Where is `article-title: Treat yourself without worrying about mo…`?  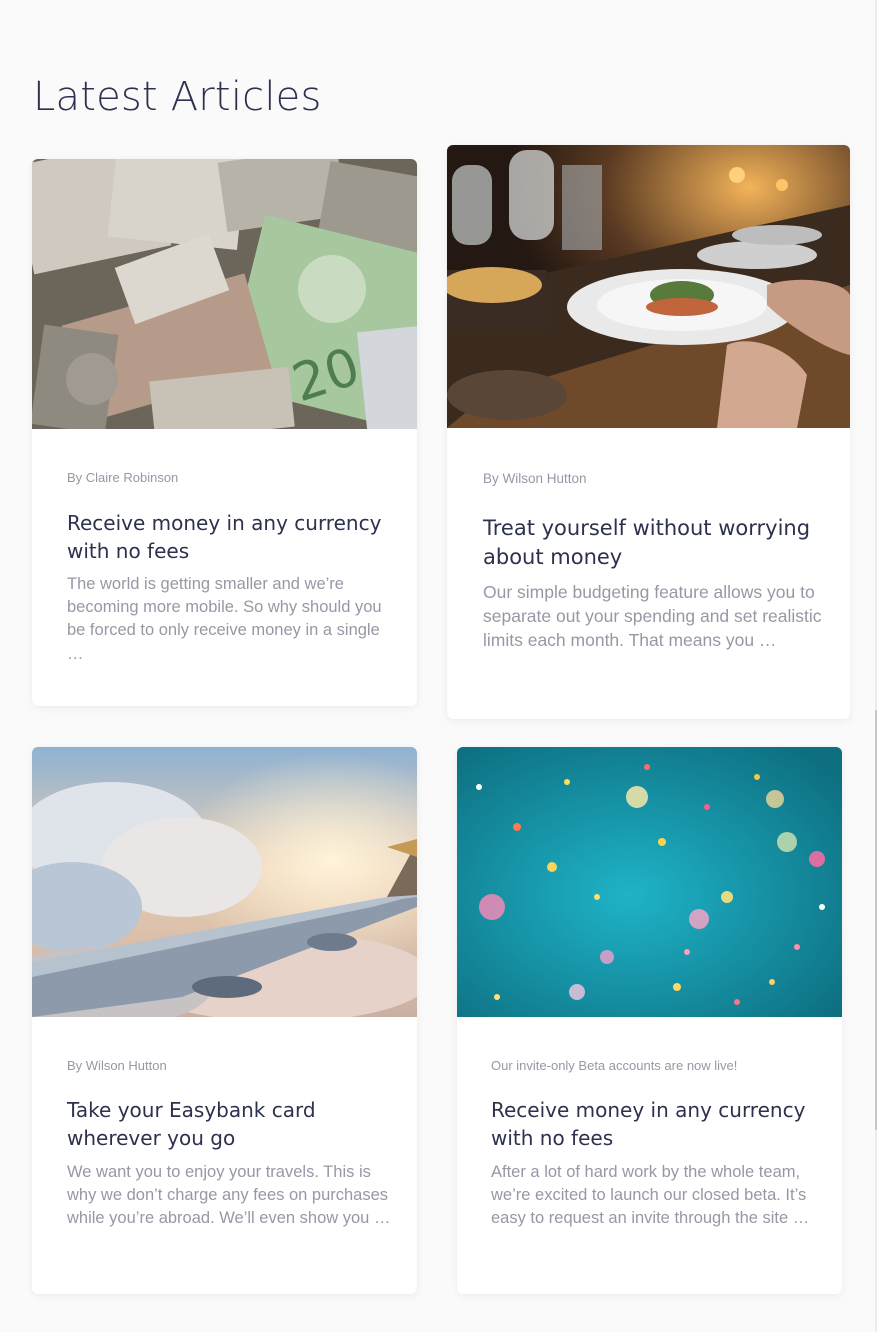
article-title: Treat yourself without worrying about mo… is located at coordinates (653, 543).